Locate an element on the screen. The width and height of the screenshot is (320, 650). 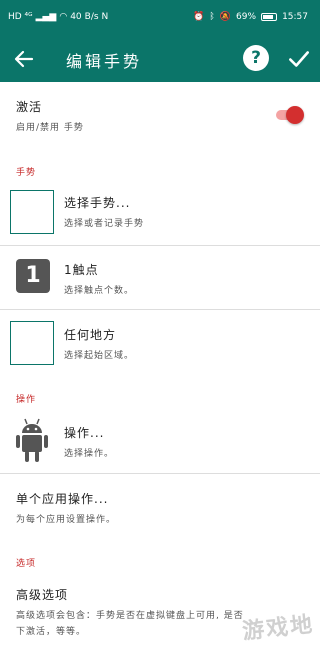
battery-icon is located at coordinates (269, 17).